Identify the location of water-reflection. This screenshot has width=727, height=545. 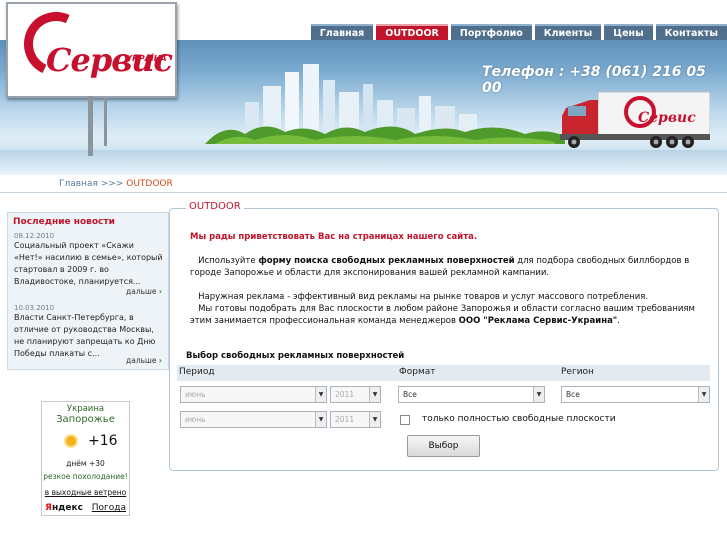
(363, 162).